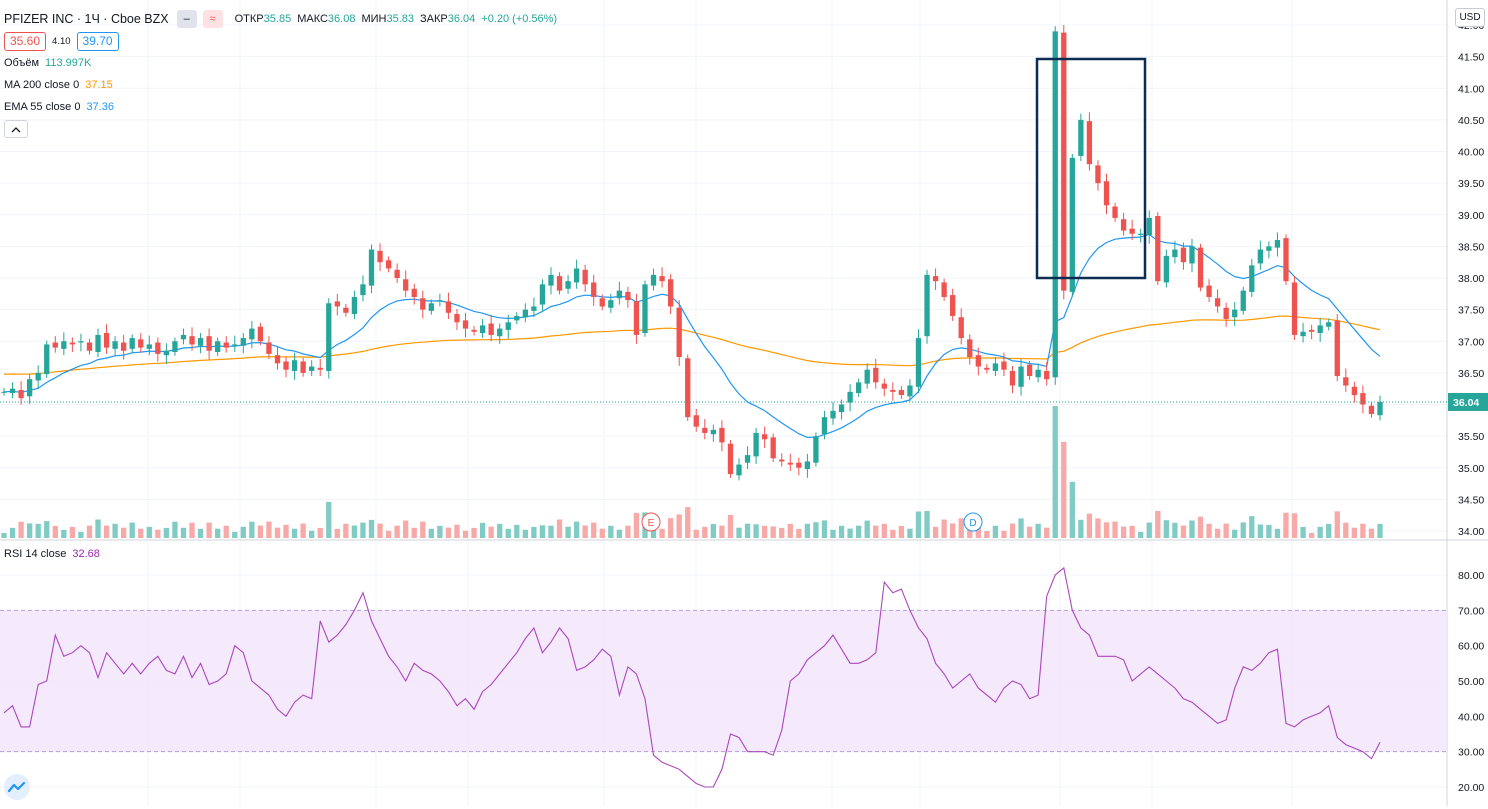 The height and width of the screenshot is (809, 1488). Describe the element at coordinates (1471, 342) in the screenshot. I see `price-tick-label: 37.00` at that location.